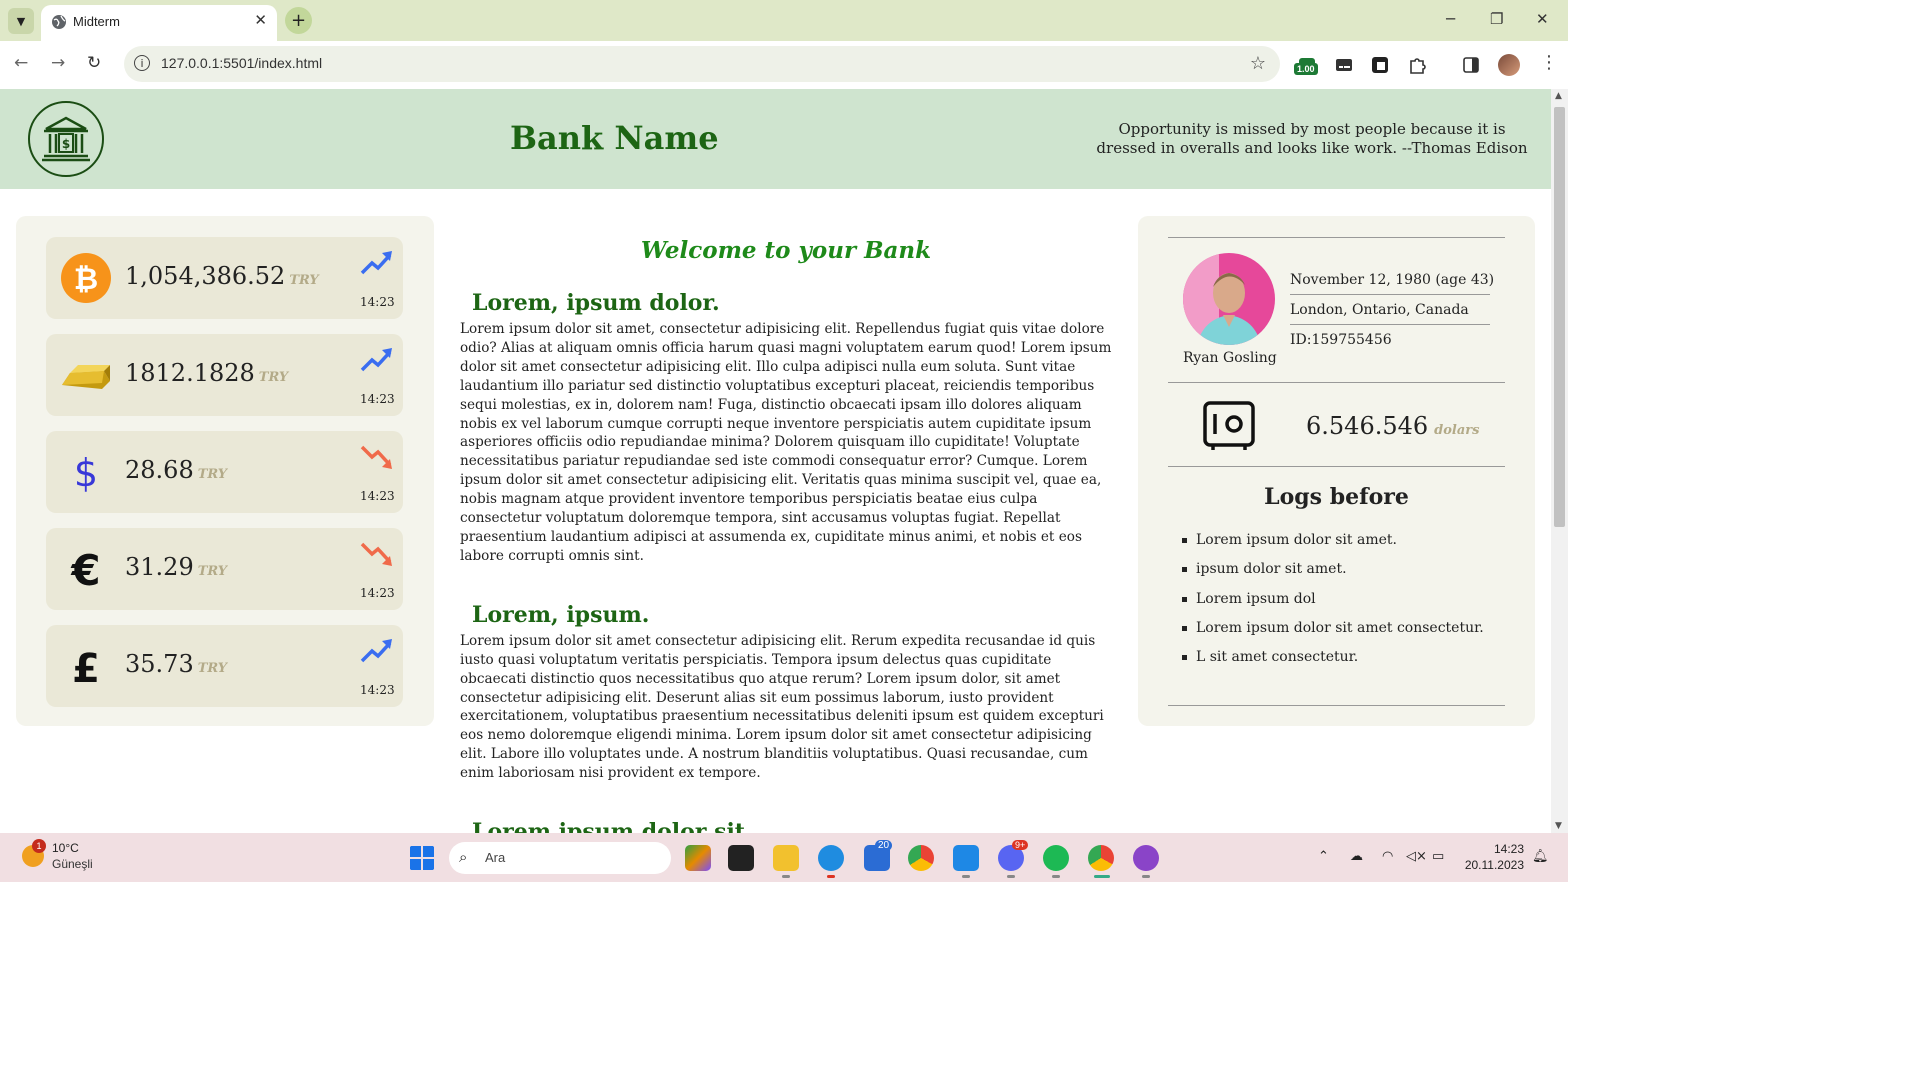  I want to click on scroll-down-icon: ▼, so click(1558, 826).